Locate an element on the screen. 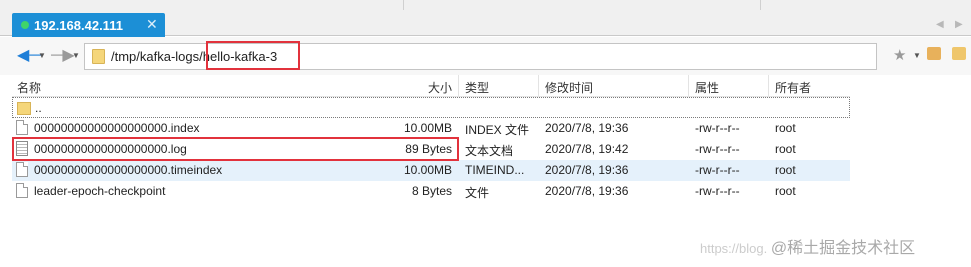 The height and width of the screenshot is (267, 971). file-type: 文本文档 is located at coordinates (489, 151).